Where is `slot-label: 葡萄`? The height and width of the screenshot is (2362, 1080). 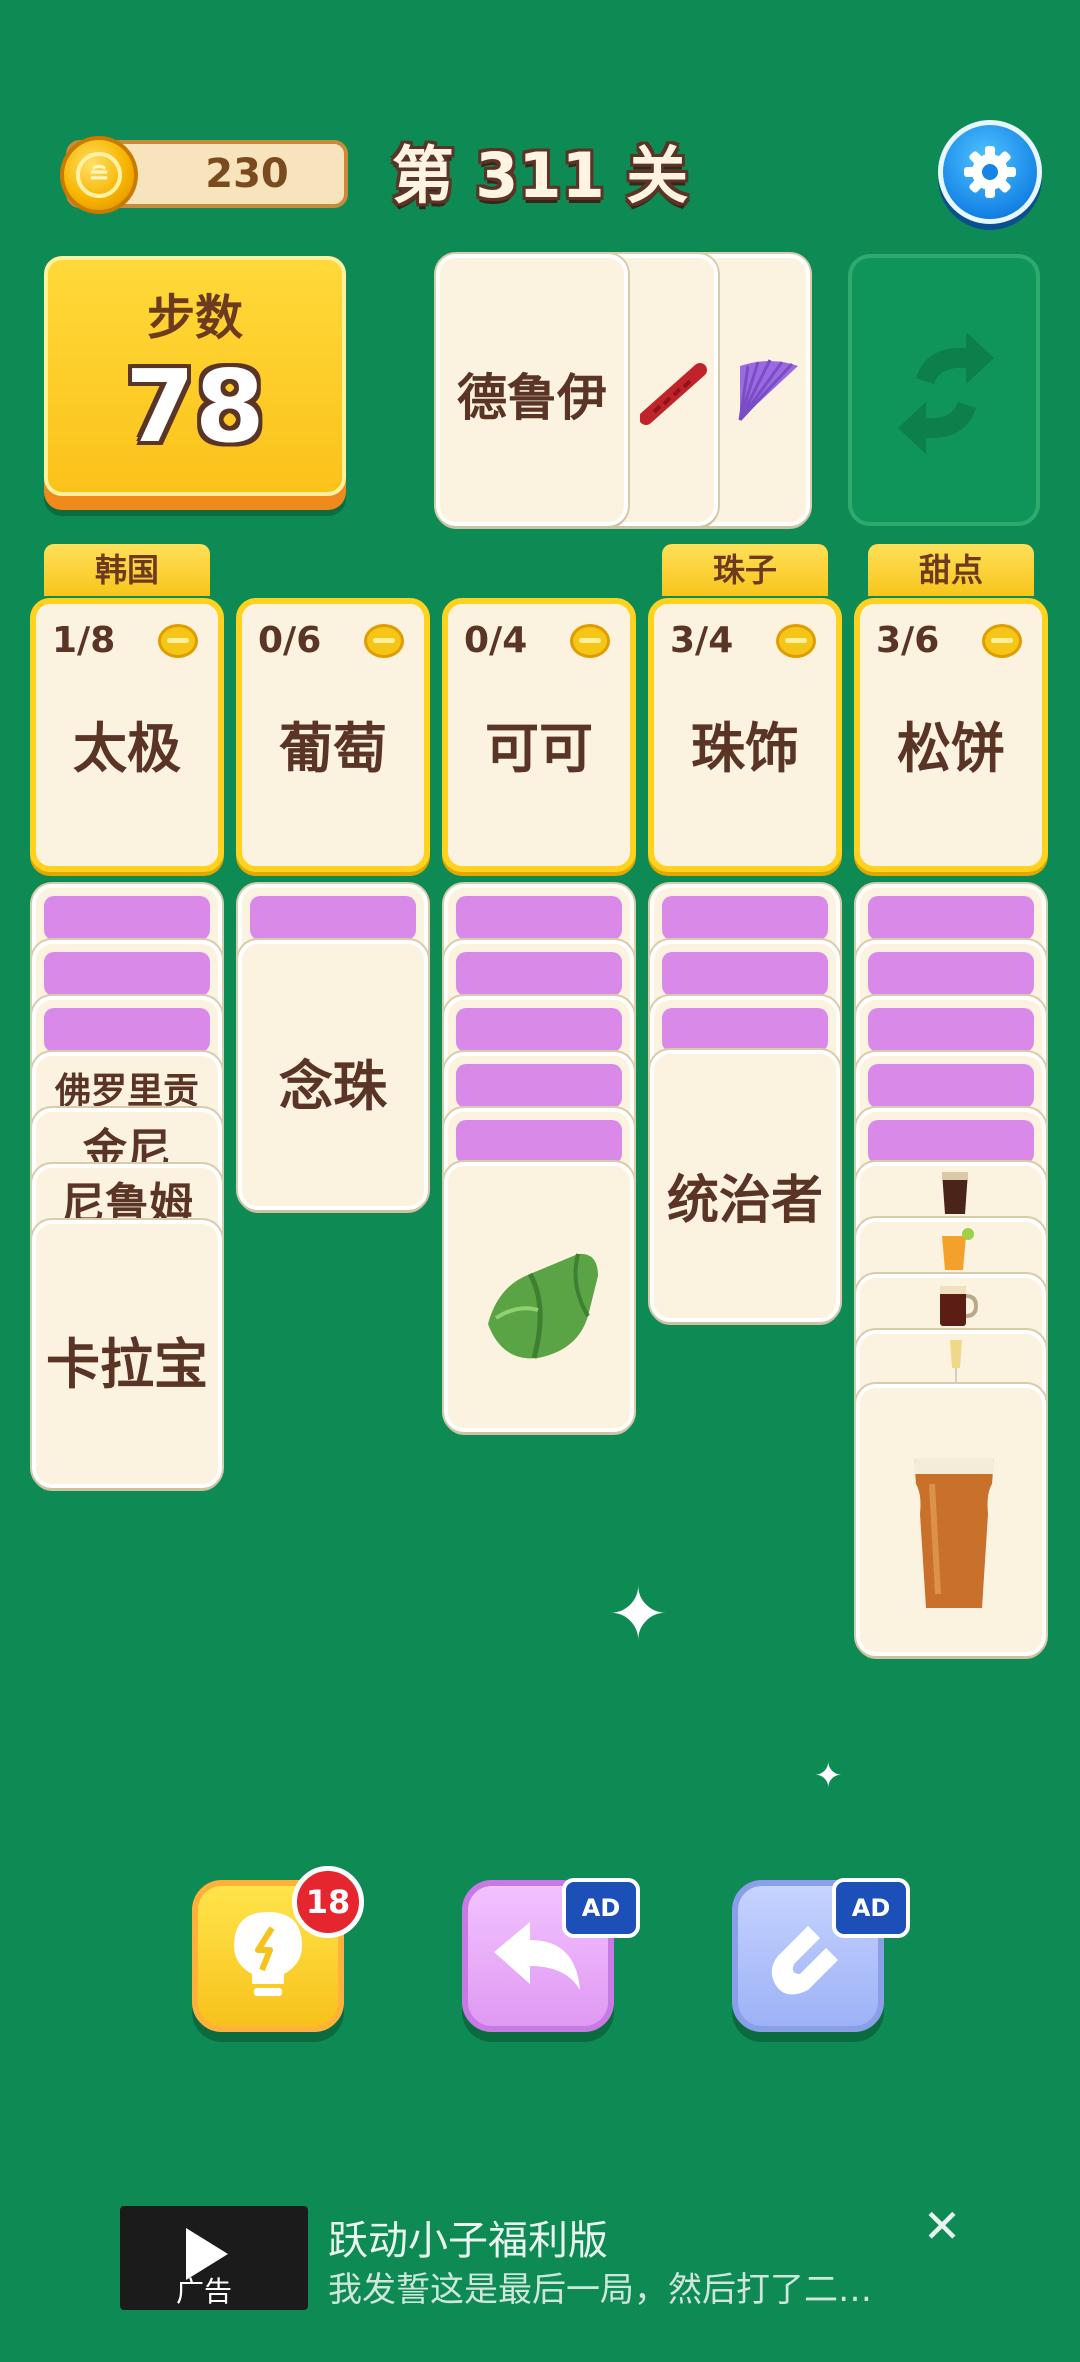 slot-label: 葡萄 is located at coordinates (333, 748).